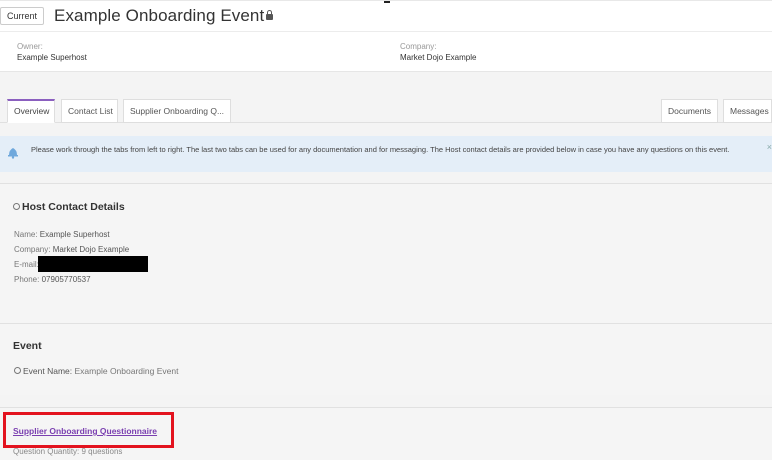 Image resolution: width=772 pixels, height=460 pixels. What do you see at coordinates (126, 371) in the screenshot?
I see `event-name-value: Example Onboarding Event` at bounding box center [126, 371].